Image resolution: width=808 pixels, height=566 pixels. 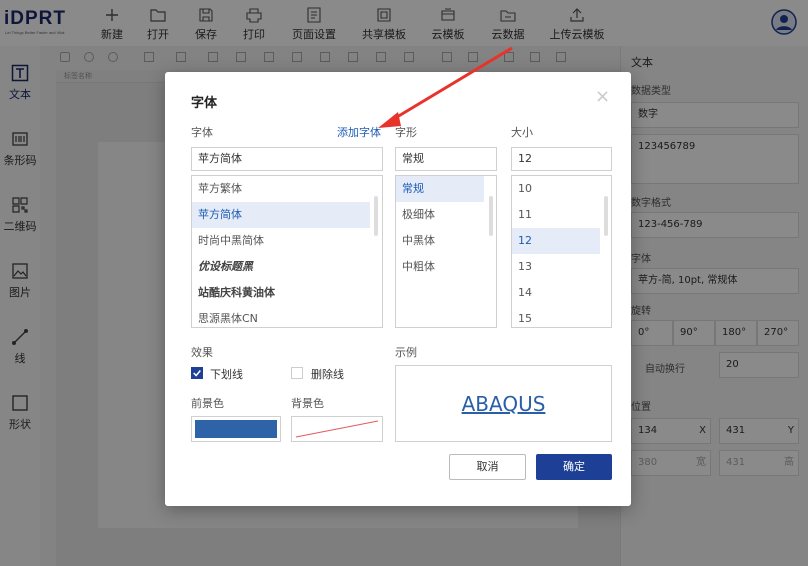 What do you see at coordinates (556, 267) in the screenshot?
I see `list-item: 13` at bounding box center [556, 267].